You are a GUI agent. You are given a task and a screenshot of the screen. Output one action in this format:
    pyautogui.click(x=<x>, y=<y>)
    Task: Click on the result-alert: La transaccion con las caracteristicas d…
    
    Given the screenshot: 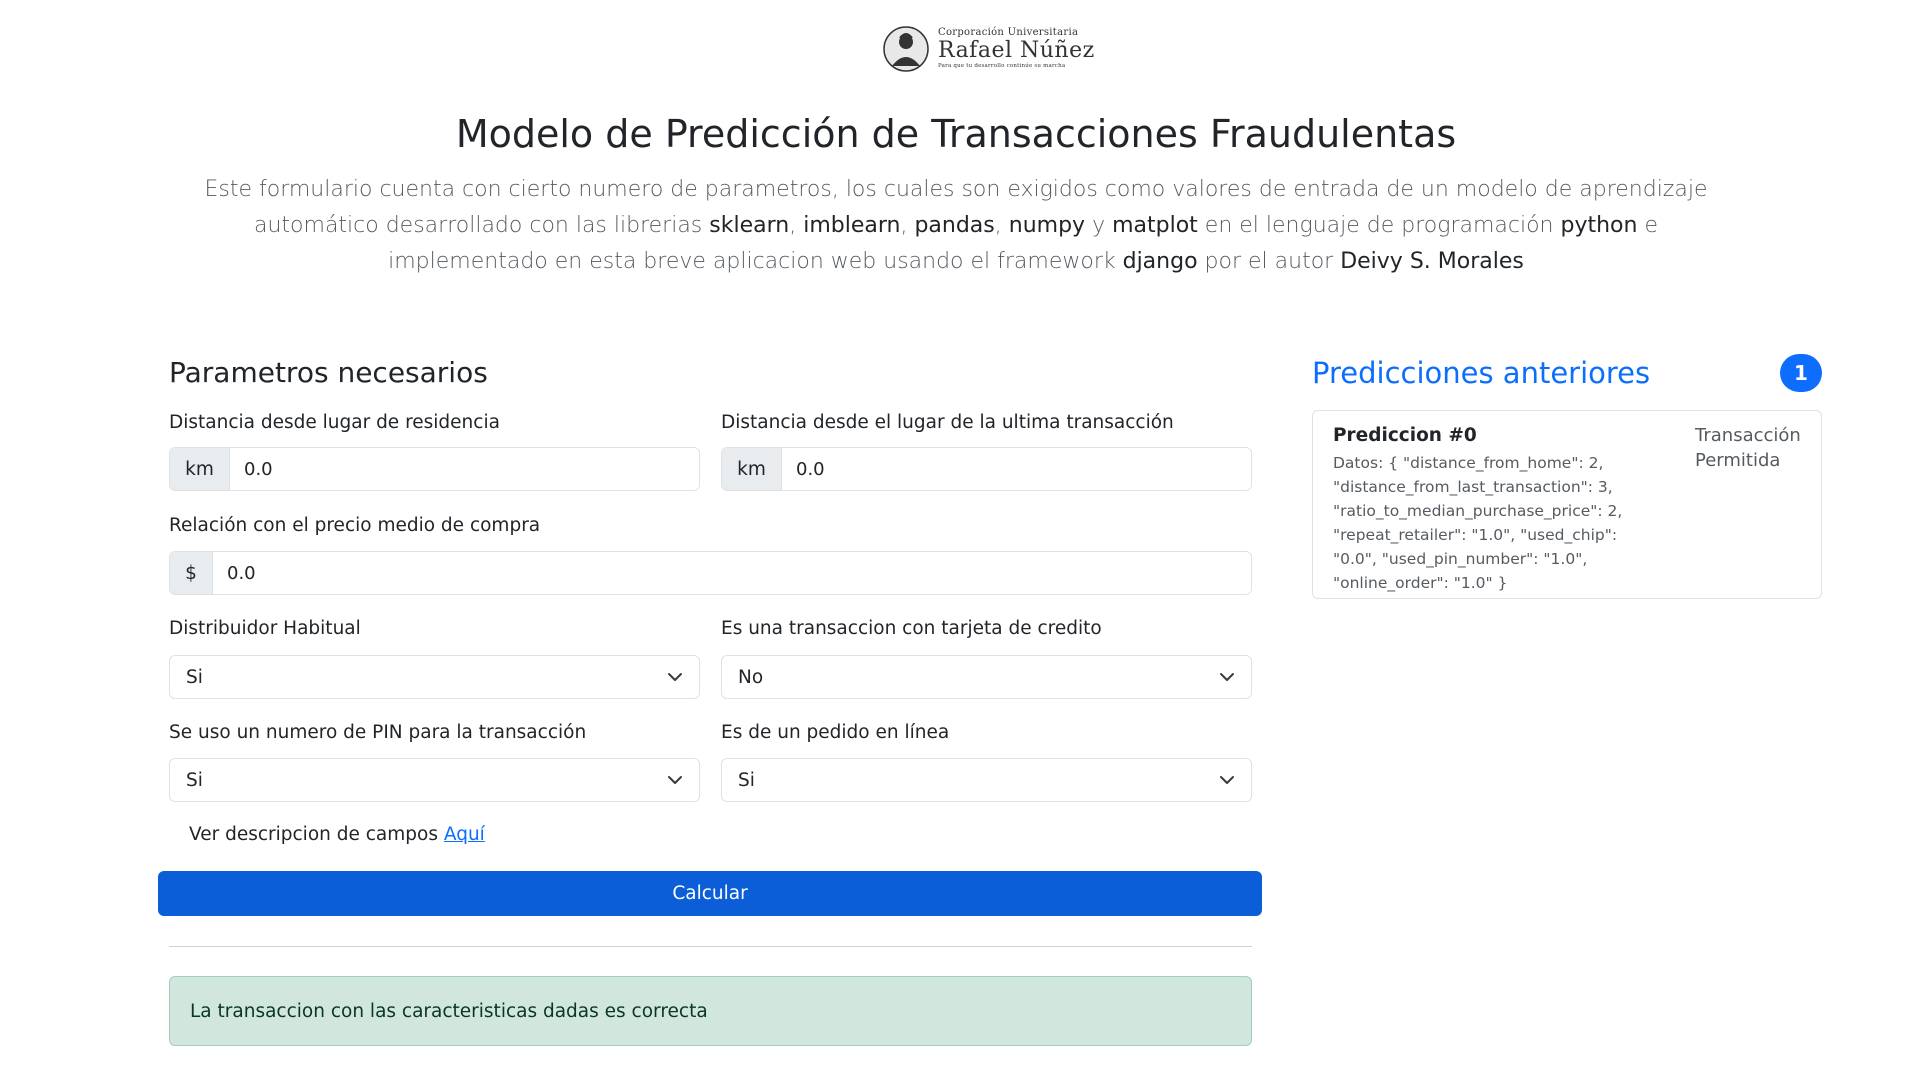 What is the action you would take?
    pyautogui.click(x=710, y=1011)
    